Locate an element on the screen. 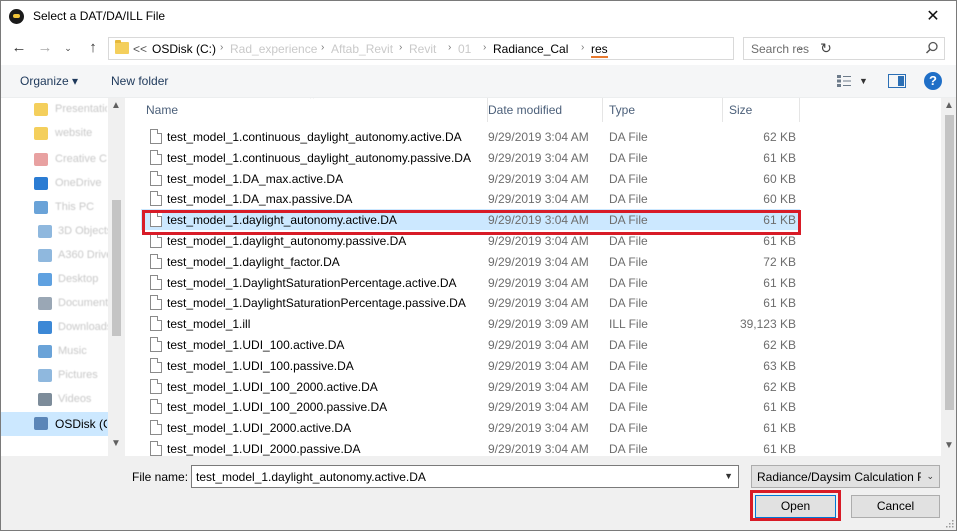 This screenshot has width=957, height=531. file-name: test_model_1.UDI_100_2000.passive.DA is located at coordinates (277, 407).